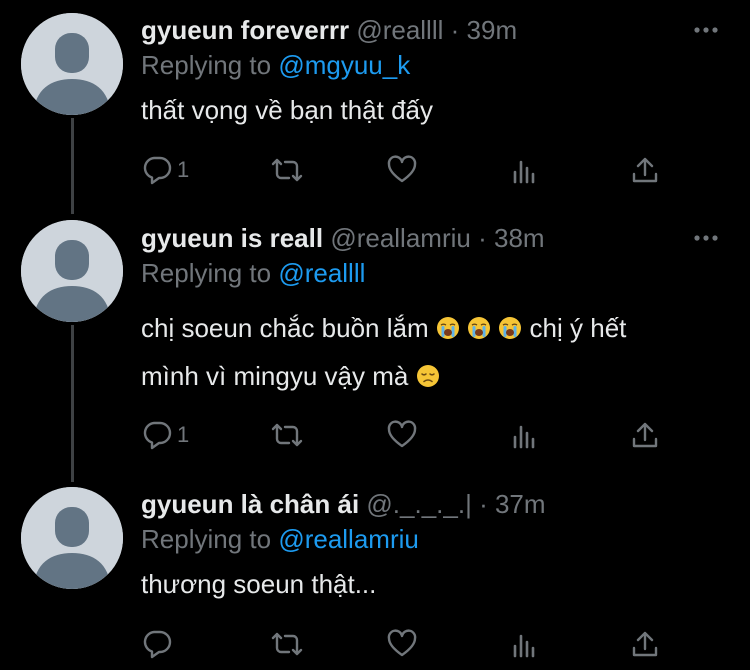  I want to click on display-name: gyueun foreverrr, so click(245, 30).